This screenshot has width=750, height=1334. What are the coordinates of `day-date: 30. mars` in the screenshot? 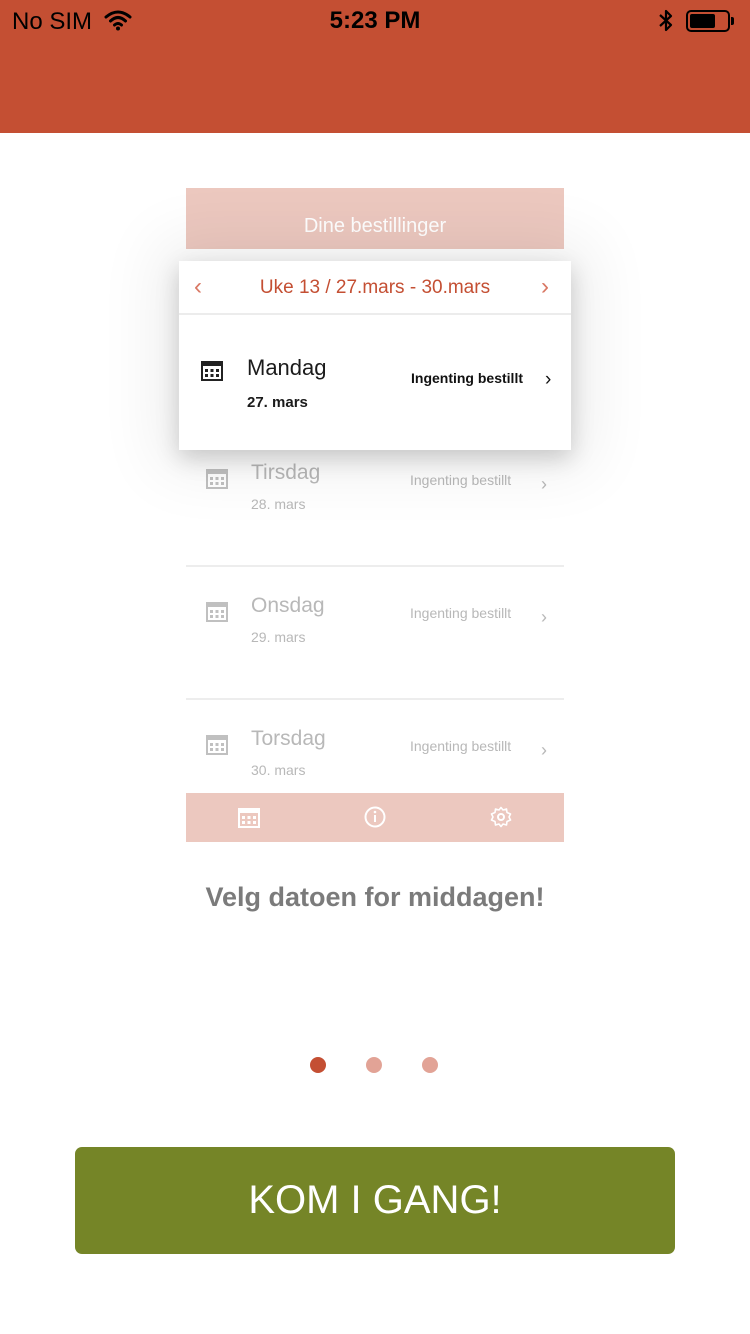 It's located at (278, 770).